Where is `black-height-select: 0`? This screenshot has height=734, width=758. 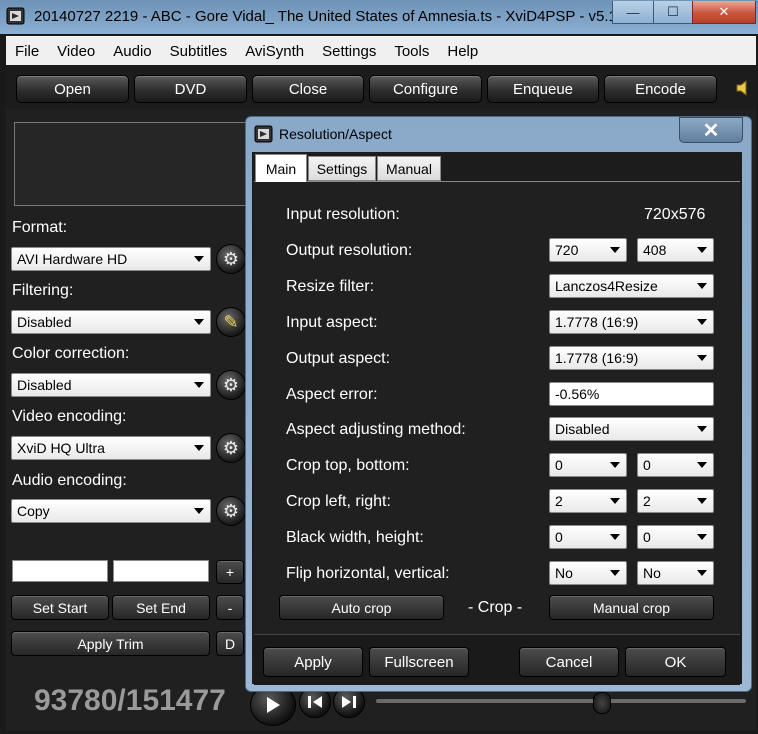 black-height-select: 0 is located at coordinates (675, 537).